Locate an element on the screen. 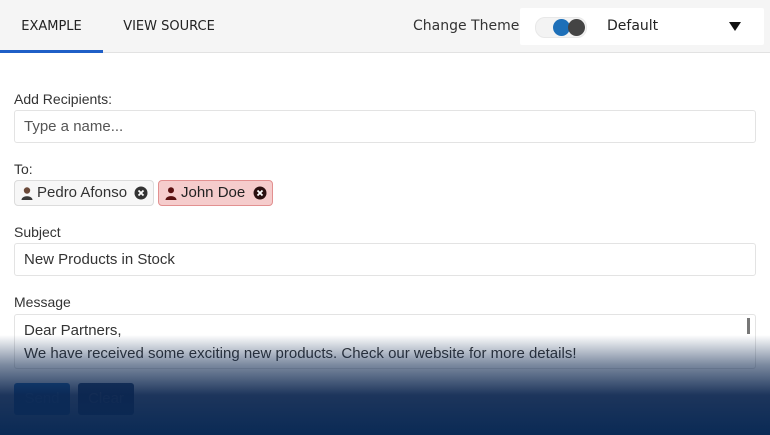 The height and width of the screenshot is (435, 770). active-tab-indicator is located at coordinates (51, 51).